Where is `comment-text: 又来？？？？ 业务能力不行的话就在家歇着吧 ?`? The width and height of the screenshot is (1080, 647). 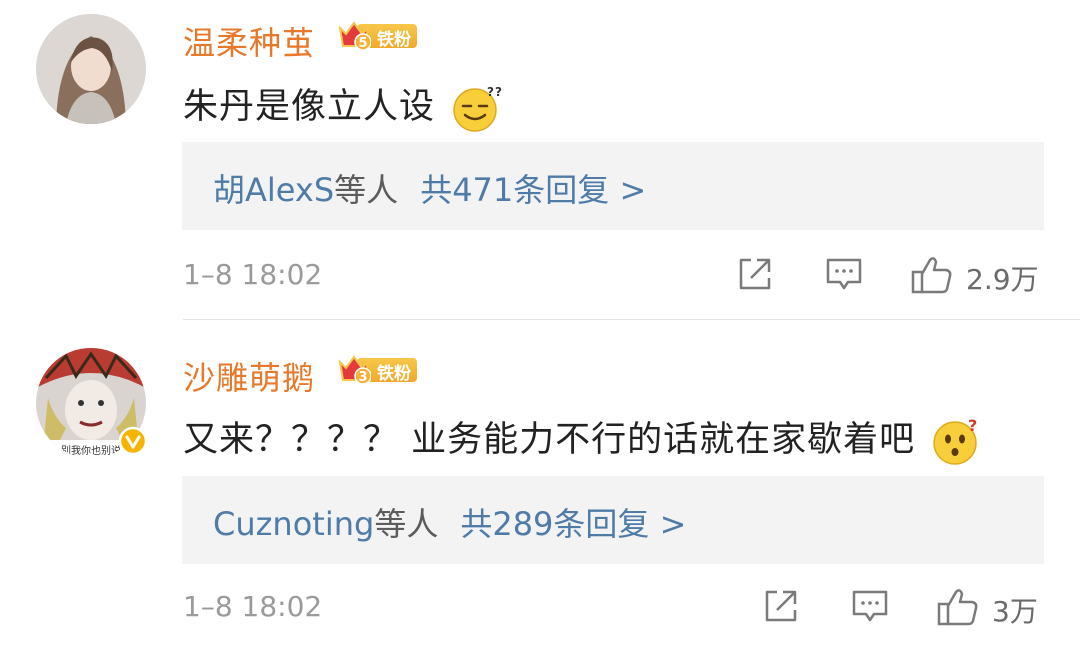 comment-text: 又来？？？？ 业务能力不行的话就在家歇着吧 ? is located at coordinates (583, 439).